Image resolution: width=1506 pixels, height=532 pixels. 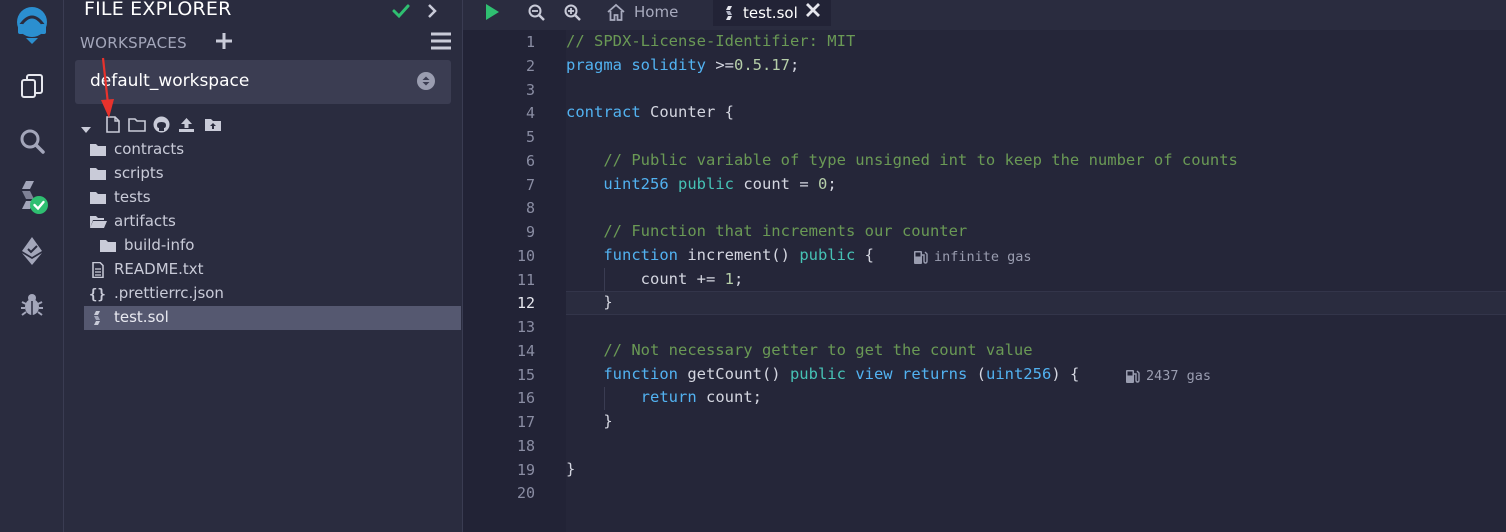 I want to click on deploy-run-icon, so click(x=31, y=251).